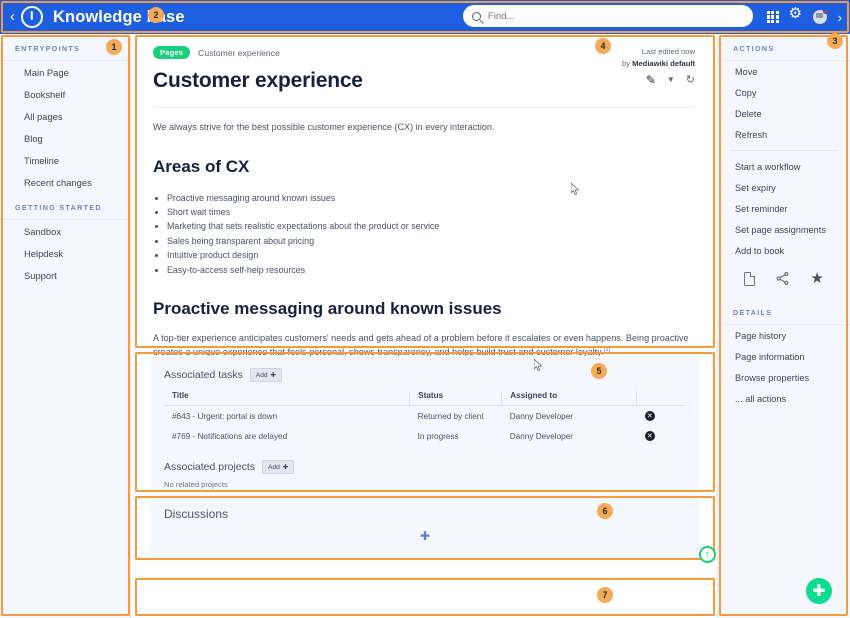 The width and height of the screenshot is (850, 618). What do you see at coordinates (14, 17) in the screenshot?
I see `back-icon: ‹` at bounding box center [14, 17].